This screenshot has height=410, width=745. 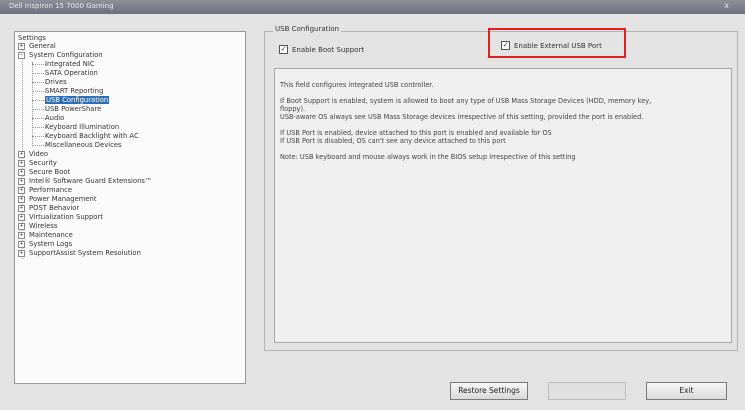 I want to click on tree-item-sata-operation: SATA Operation, so click(x=71, y=73).